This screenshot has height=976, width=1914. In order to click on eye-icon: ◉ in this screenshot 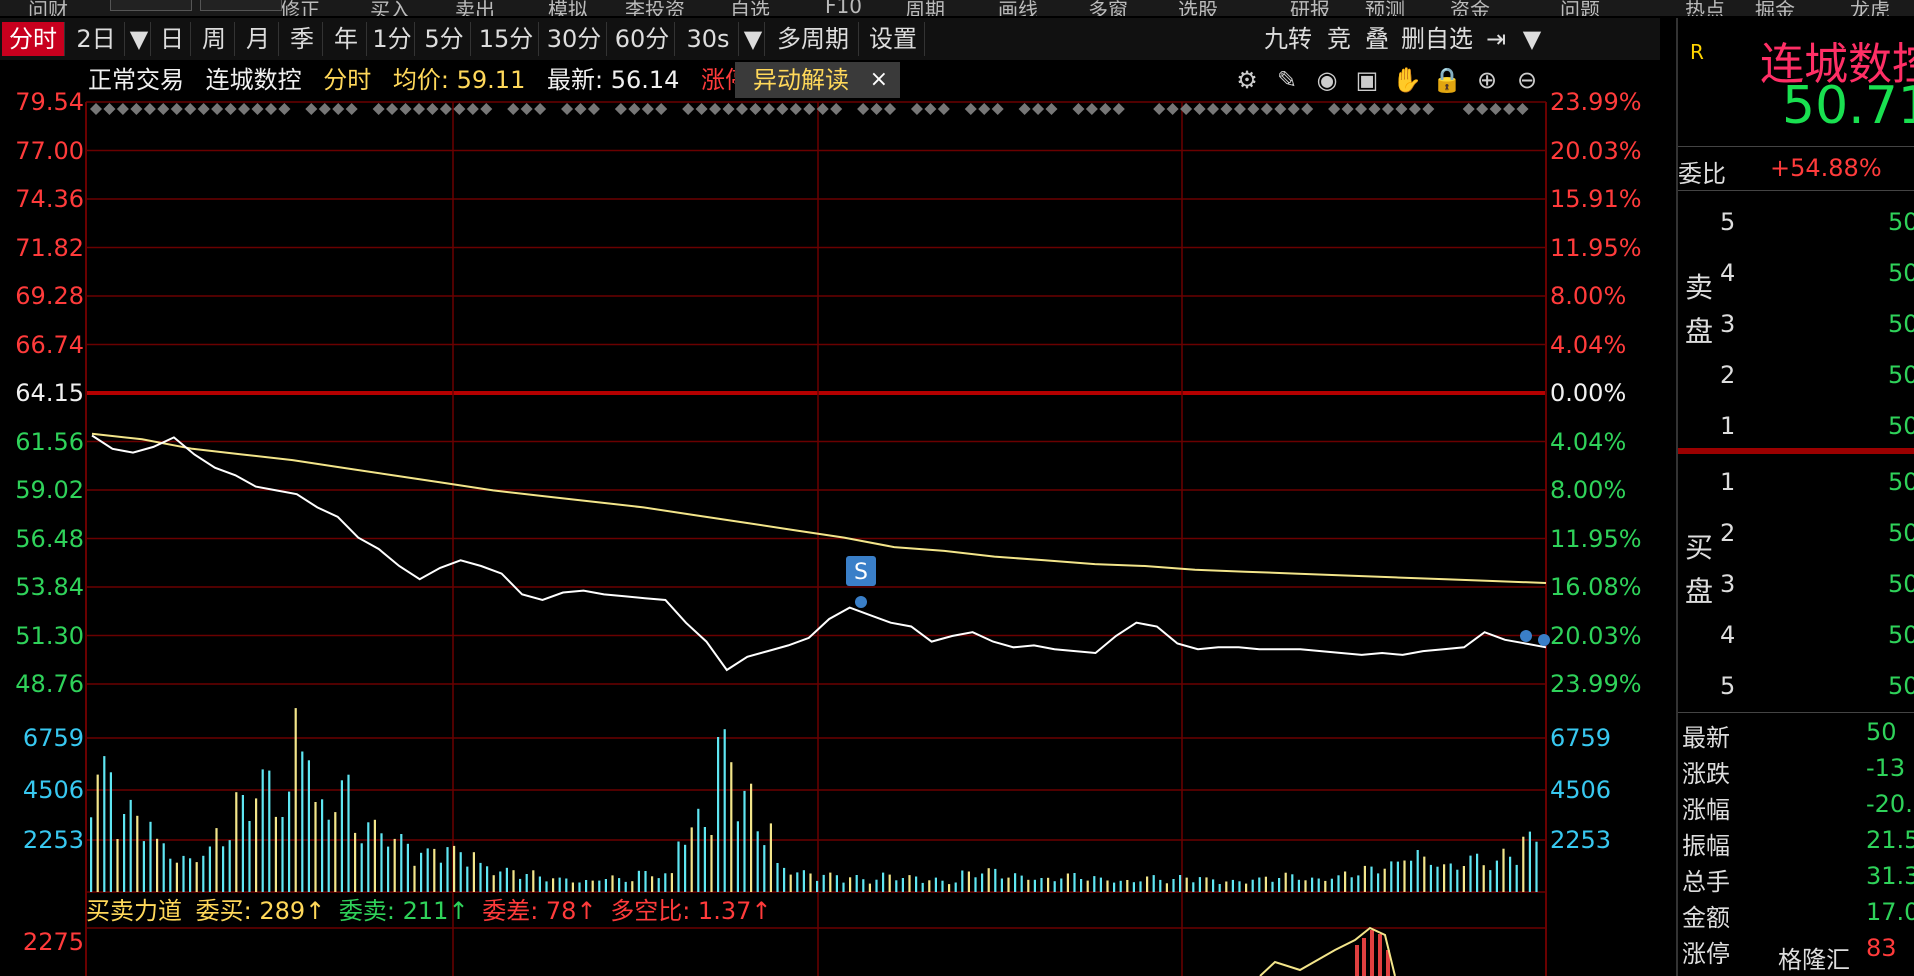, I will do `click(1327, 80)`.